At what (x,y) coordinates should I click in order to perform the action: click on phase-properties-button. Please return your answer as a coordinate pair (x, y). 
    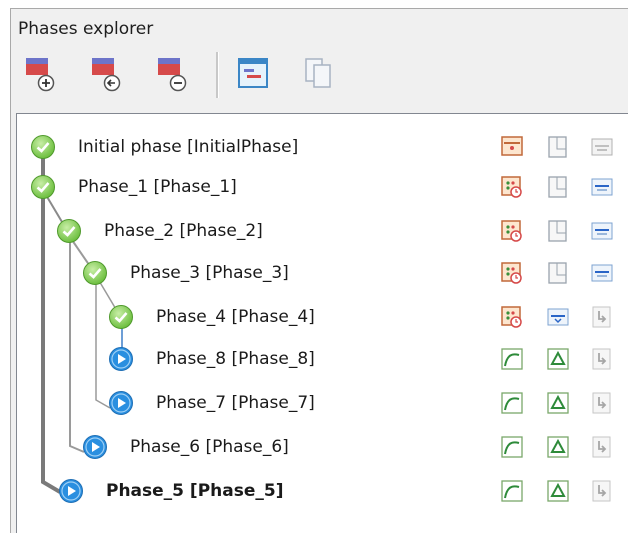
    Looking at the image, I should click on (255, 76).